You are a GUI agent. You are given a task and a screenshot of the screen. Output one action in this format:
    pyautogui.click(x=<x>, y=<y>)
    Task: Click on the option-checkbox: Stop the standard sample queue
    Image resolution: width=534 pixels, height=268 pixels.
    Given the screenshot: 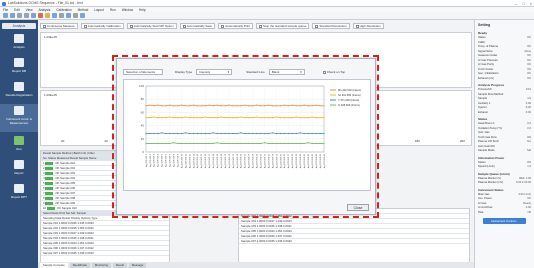 What is the action you would take?
    pyautogui.click(x=283, y=26)
    